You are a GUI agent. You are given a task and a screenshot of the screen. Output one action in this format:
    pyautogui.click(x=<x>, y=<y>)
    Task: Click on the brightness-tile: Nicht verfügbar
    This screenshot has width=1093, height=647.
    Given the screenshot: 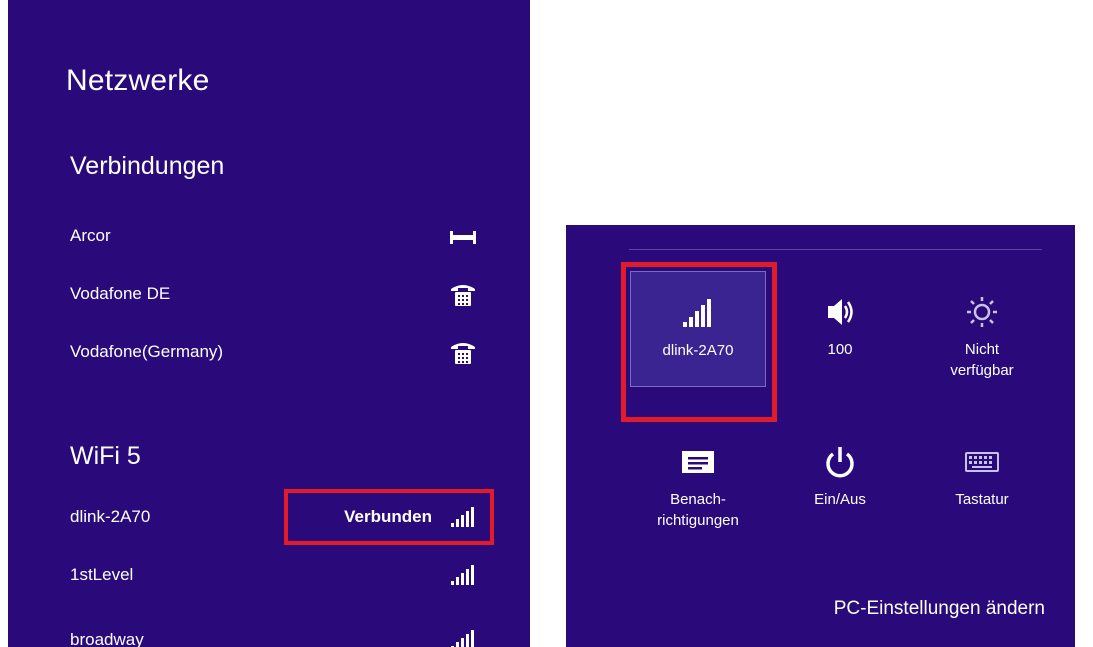 What is the action you would take?
    pyautogui.click(x=982, y=329)
    